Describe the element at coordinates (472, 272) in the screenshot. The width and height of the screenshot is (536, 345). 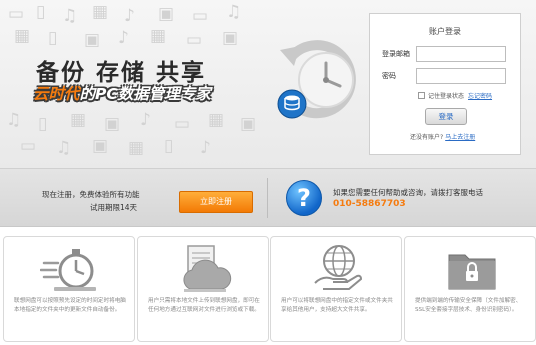
I see `lock-folder-icon` at that location.